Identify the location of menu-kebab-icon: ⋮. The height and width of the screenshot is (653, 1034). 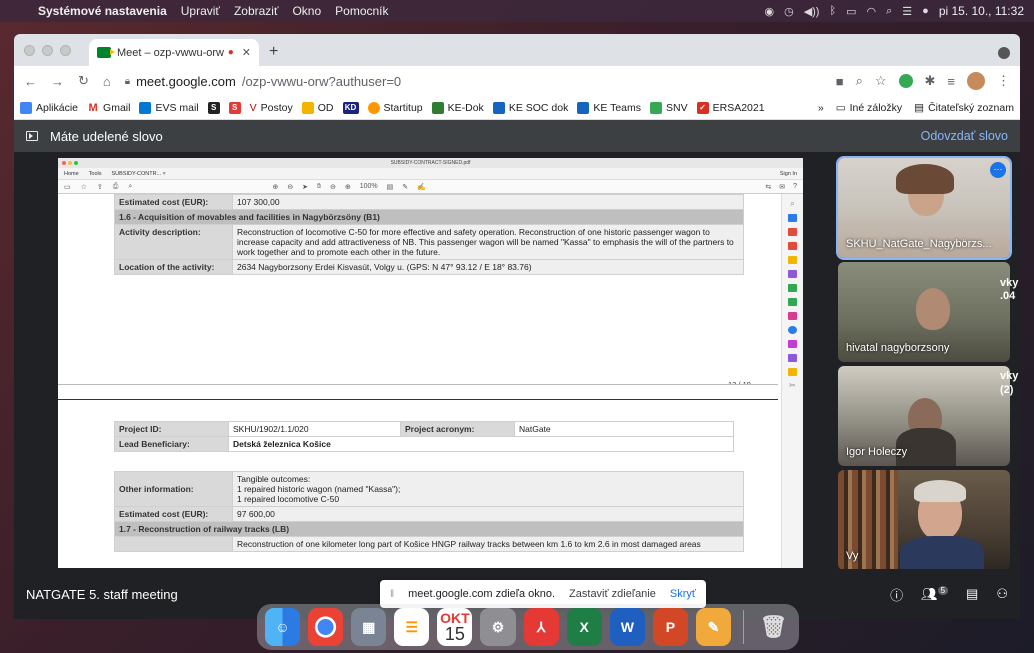
(1003, 81).